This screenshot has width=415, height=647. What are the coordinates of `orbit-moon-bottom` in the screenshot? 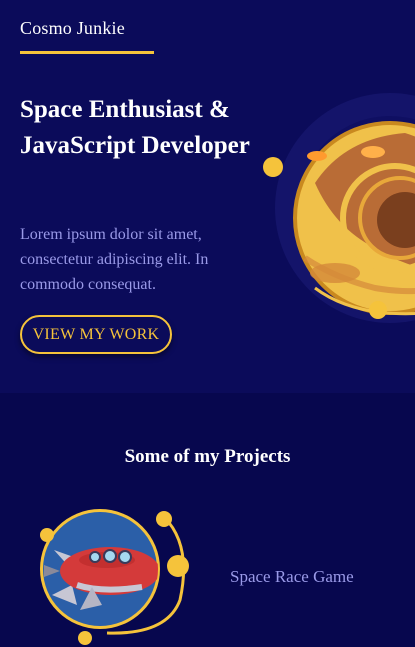 It's located at (378, 310).